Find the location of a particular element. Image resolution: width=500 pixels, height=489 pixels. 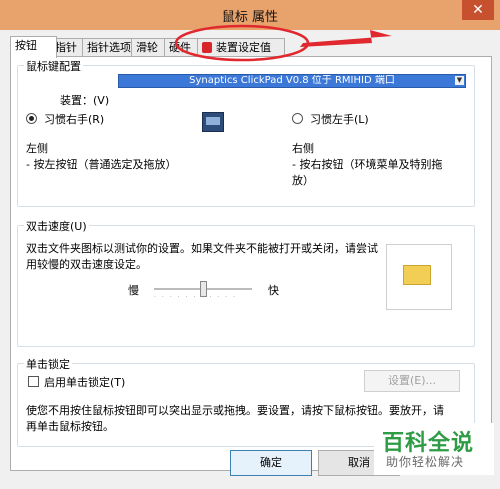

annotation-overlay is located at coordinates (283, 43).